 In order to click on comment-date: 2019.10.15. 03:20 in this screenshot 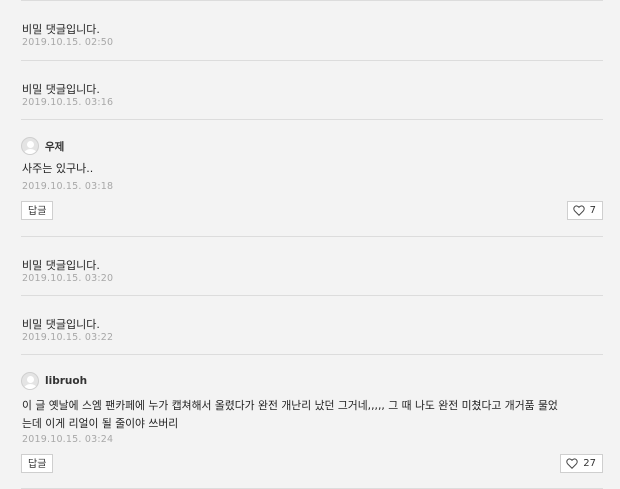, I will do `click(68, 278)`.